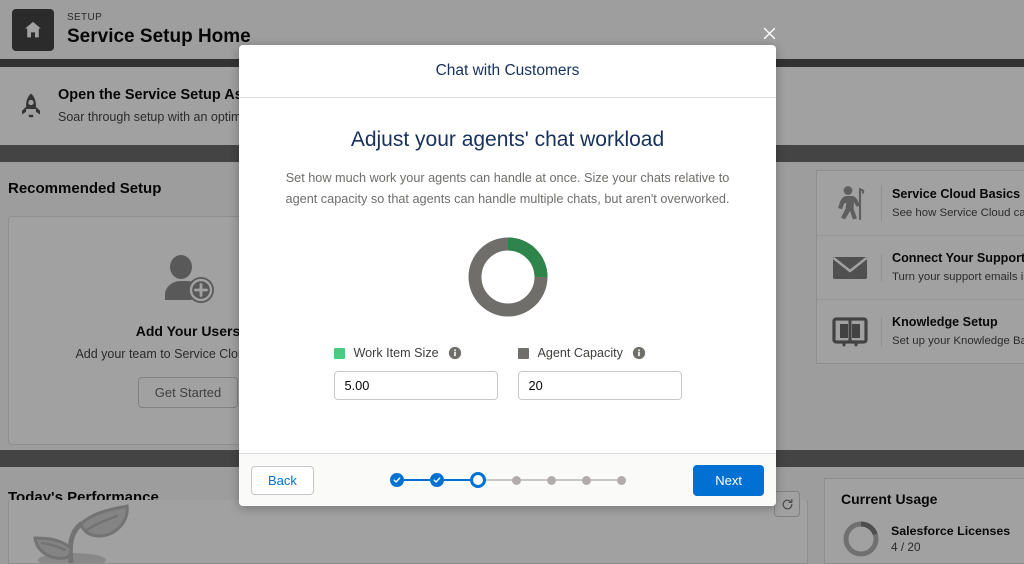 The width and height of the screenshot is (1024, 564). What do you see at coordinates (728, 480) in the screenshot?
I see `next-button: Next` at bounding box center [728, 480].